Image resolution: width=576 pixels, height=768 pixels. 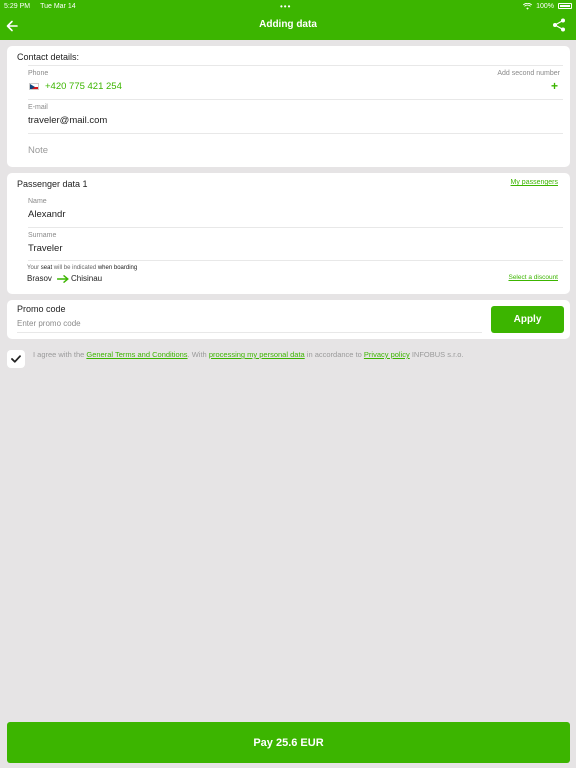 I want to click on multitask-dots: •••, so click(x=285, y=6).